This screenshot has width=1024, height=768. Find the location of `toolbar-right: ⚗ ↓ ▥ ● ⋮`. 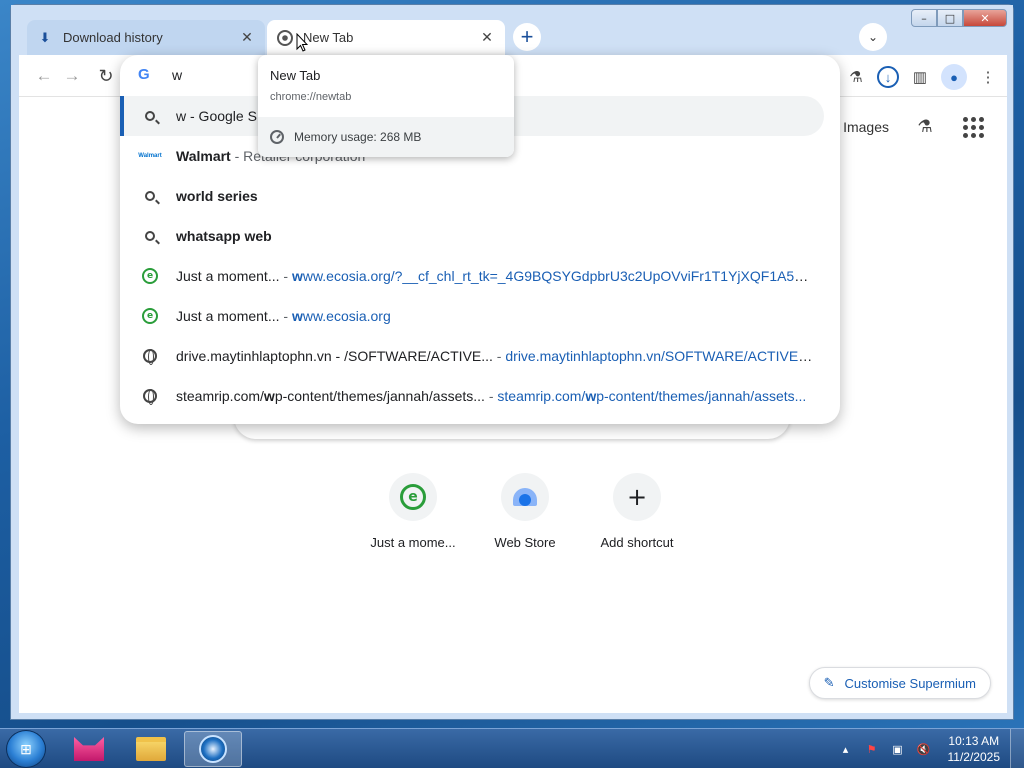

toolbar-right: ⚗ ↓ ▥ ● ⋮ is located at coordinates (918, 77).